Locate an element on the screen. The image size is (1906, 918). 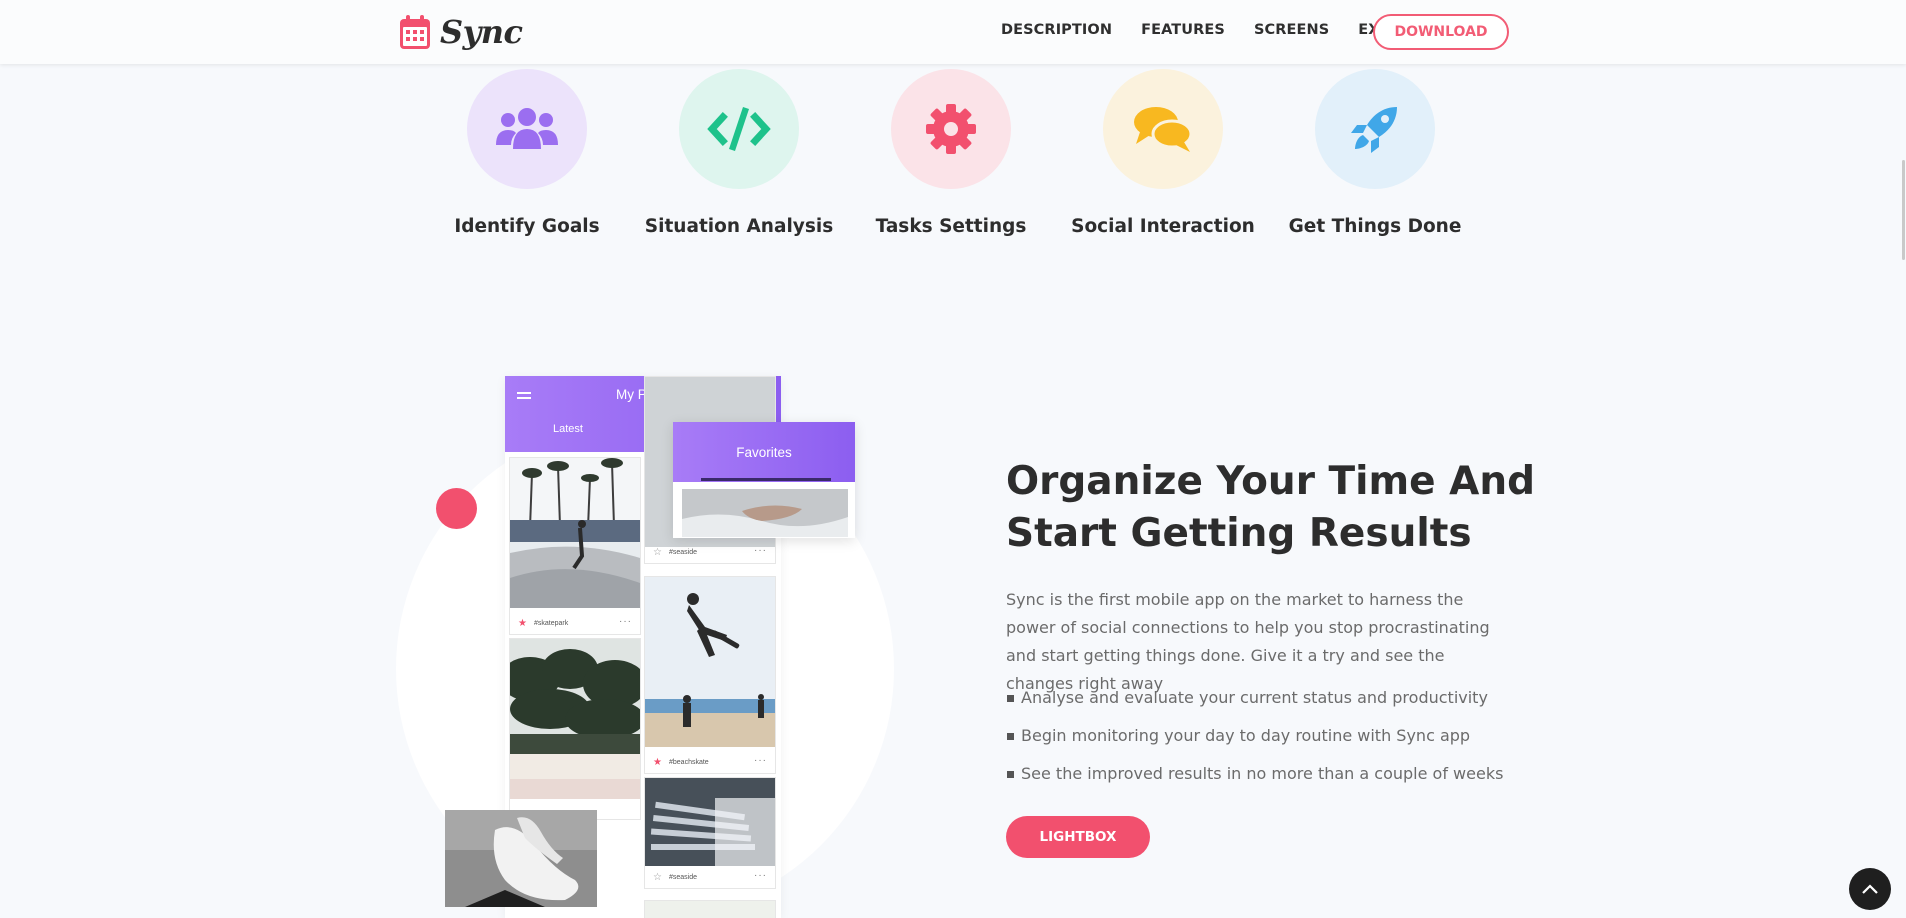
favorites-header: Favorites is located at coordinates (764, 452).